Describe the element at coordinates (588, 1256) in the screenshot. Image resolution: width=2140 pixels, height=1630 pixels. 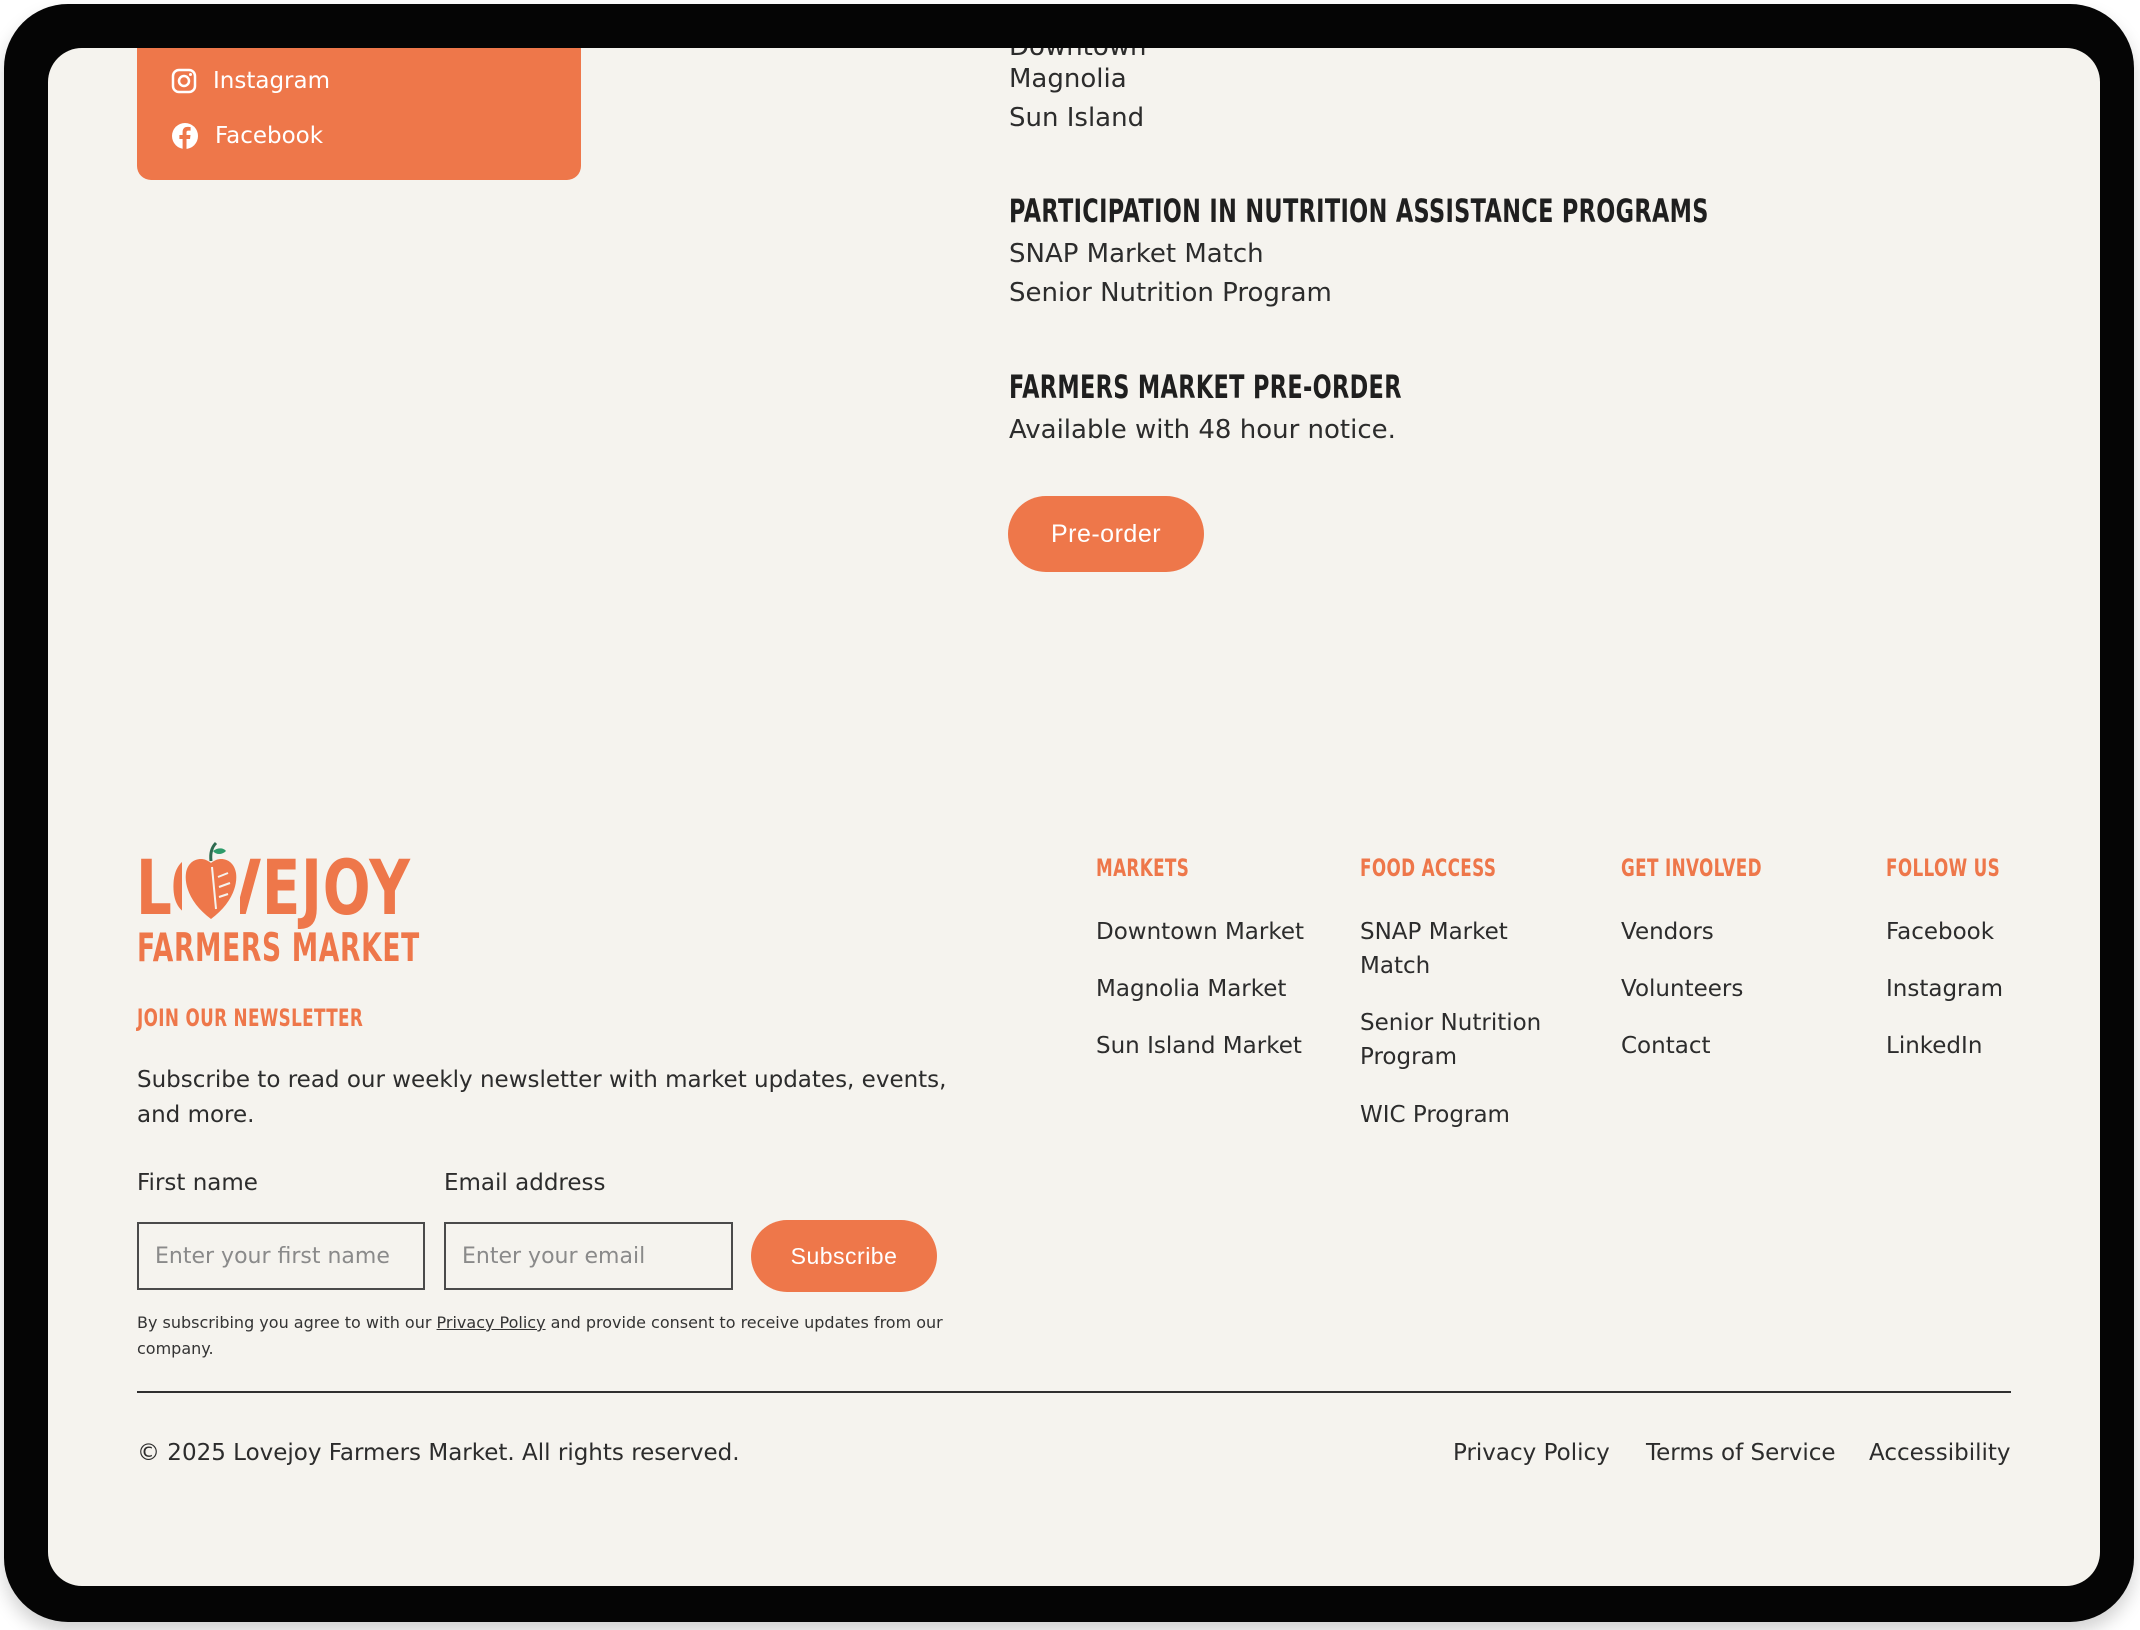
I see `email-input` at that location.